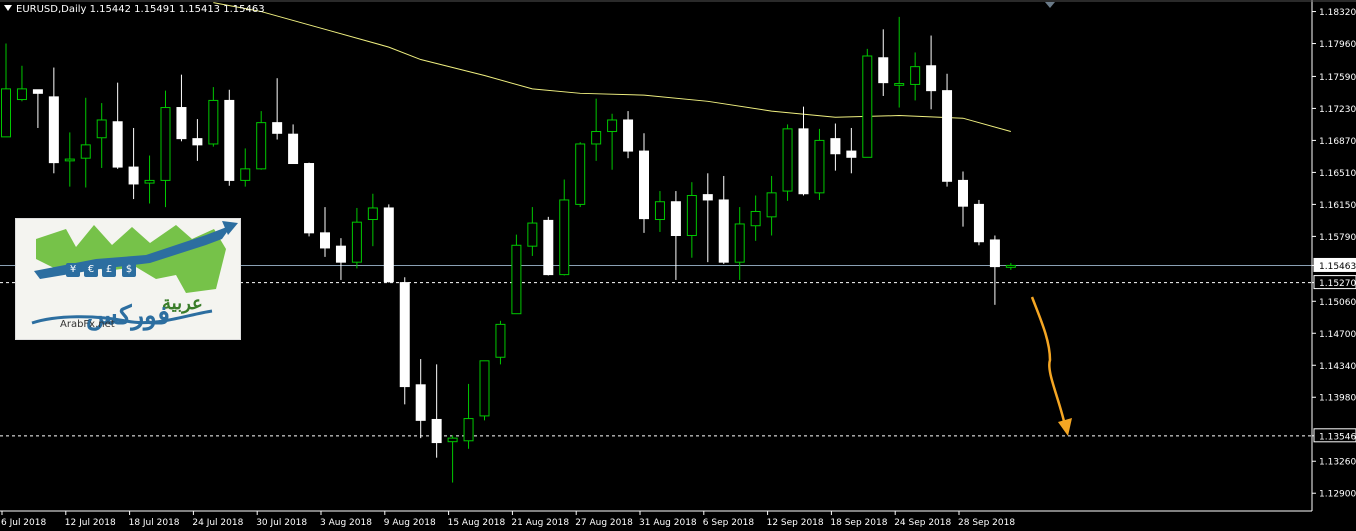 This screenshot has width=1356, height=531. I want to click on x-tick-label-6: 9 Aug 2018, so click(410, 523).